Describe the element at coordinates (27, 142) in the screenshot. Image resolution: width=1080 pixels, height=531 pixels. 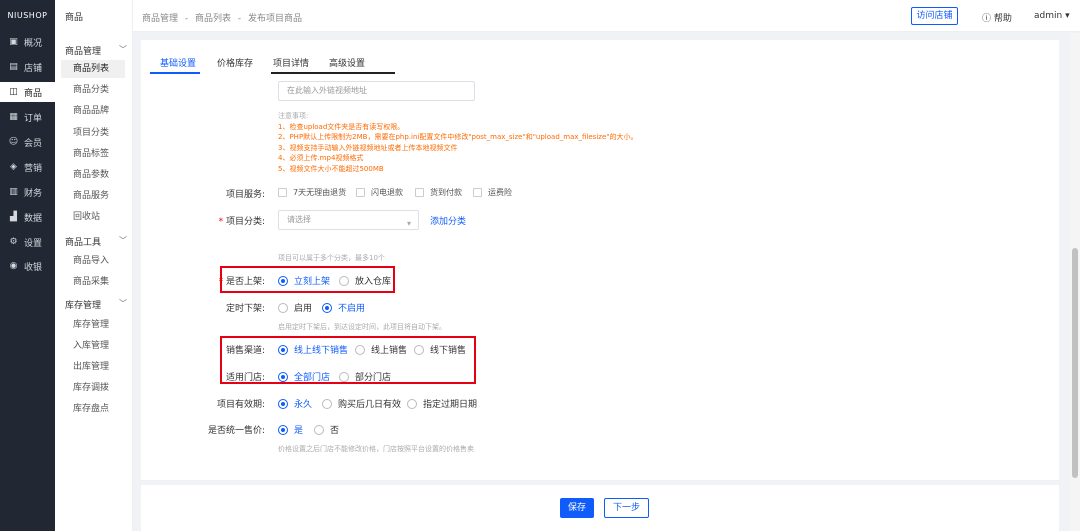
I see `nav-member: ☺ 会员` at that location.